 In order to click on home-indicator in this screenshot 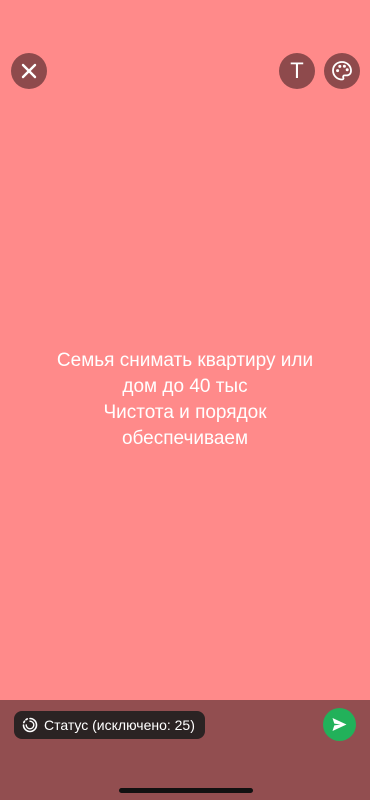, I will do `click(186, 790)`.